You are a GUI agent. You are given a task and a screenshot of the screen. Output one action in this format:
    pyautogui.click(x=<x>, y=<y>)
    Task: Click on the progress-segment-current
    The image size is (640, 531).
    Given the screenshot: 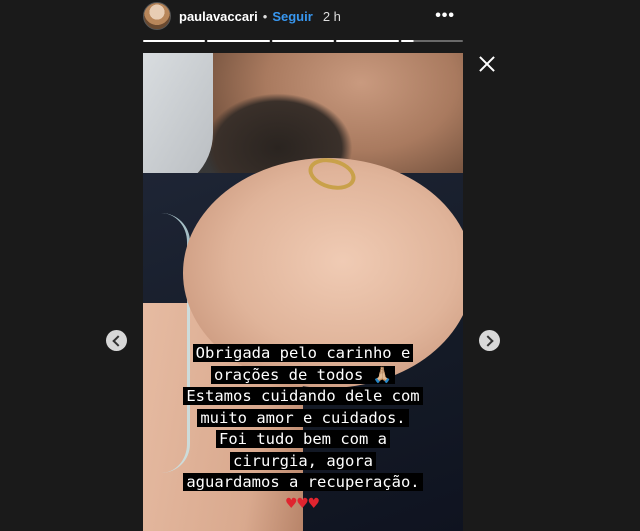 What is the action you would take?
    pyautogui.click(x=432, y=41)
    